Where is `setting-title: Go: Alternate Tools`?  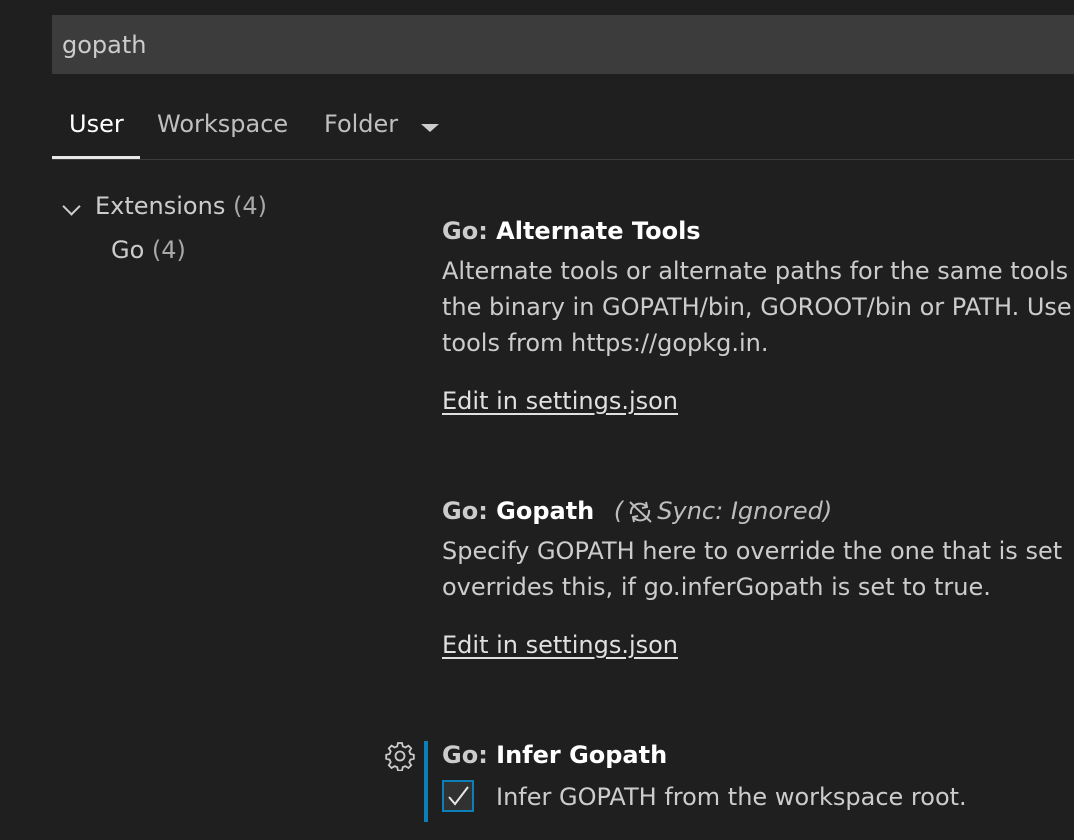
setting-title: Go: Alternate Tools is located at coordinates (758, 231).